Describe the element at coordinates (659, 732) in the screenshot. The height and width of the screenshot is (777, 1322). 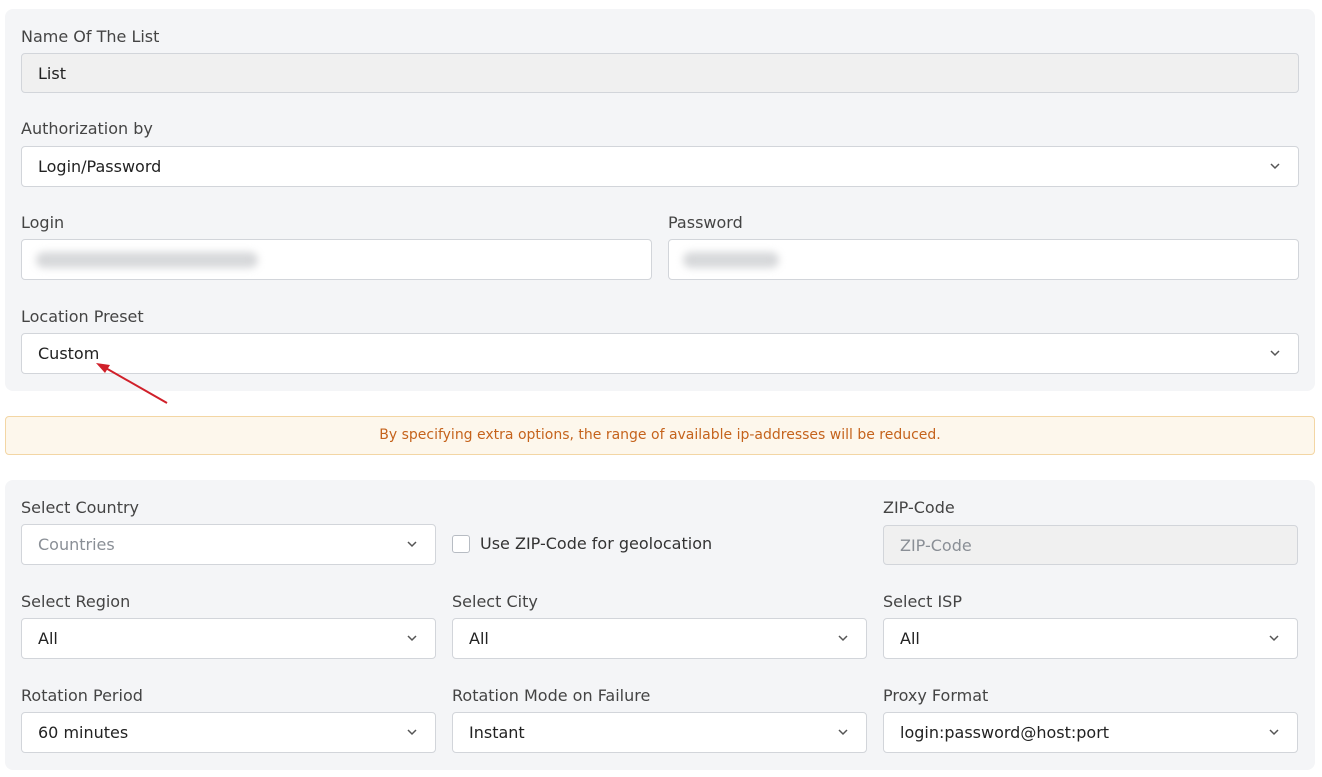
I see `rotation-mode-select: Instant` at that location.